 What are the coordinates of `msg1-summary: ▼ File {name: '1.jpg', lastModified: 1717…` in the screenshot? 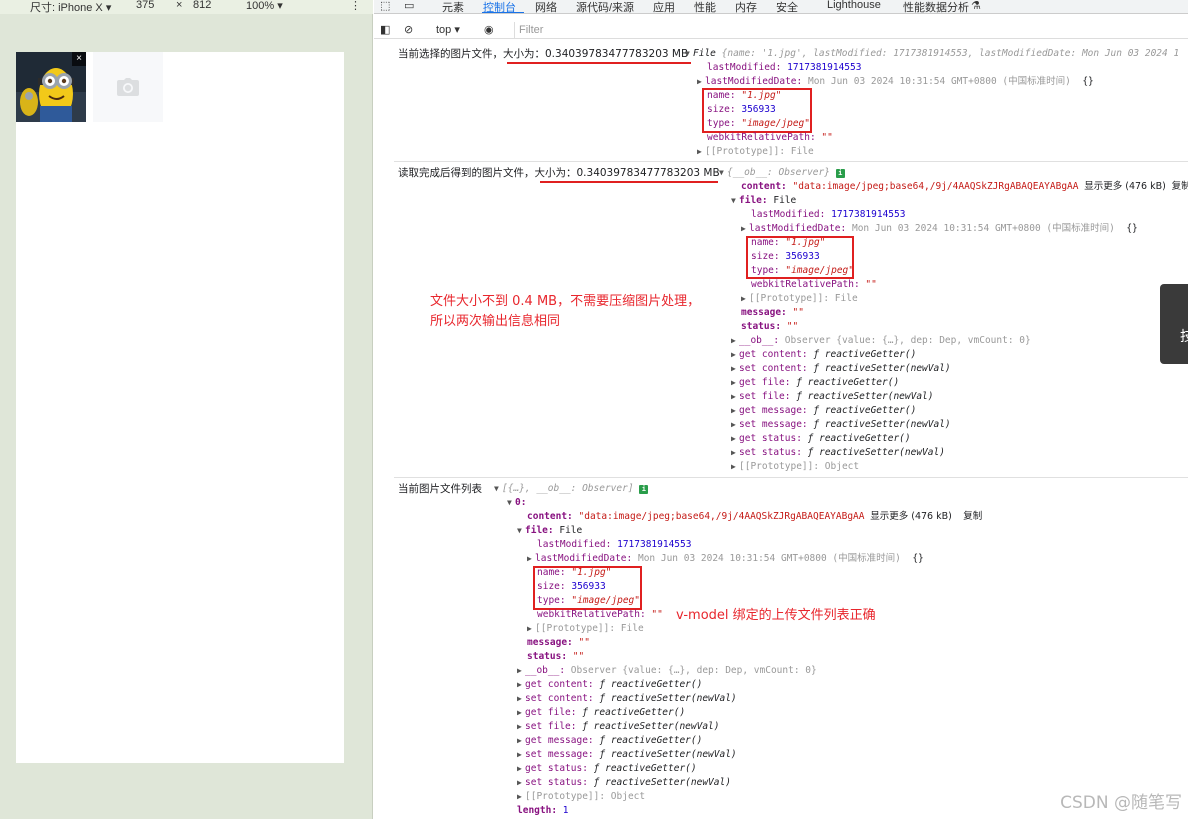 It's located at (932, 54).